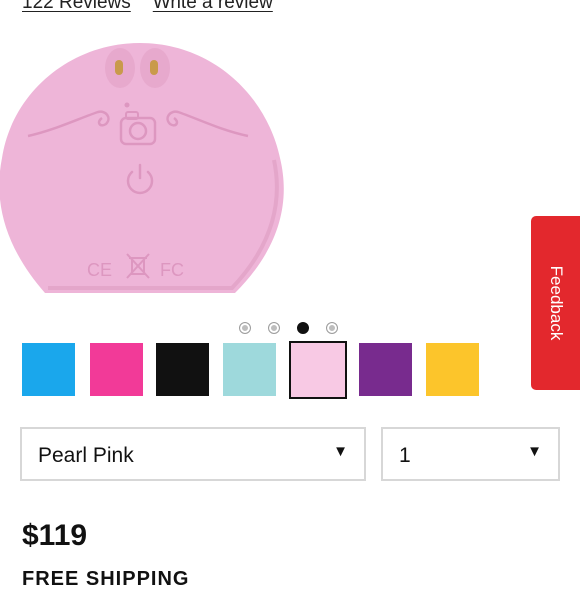 This screenshot has width=580, height=591. I want to click on variant-select: Pearl Pink ▼, so click(193, 454).